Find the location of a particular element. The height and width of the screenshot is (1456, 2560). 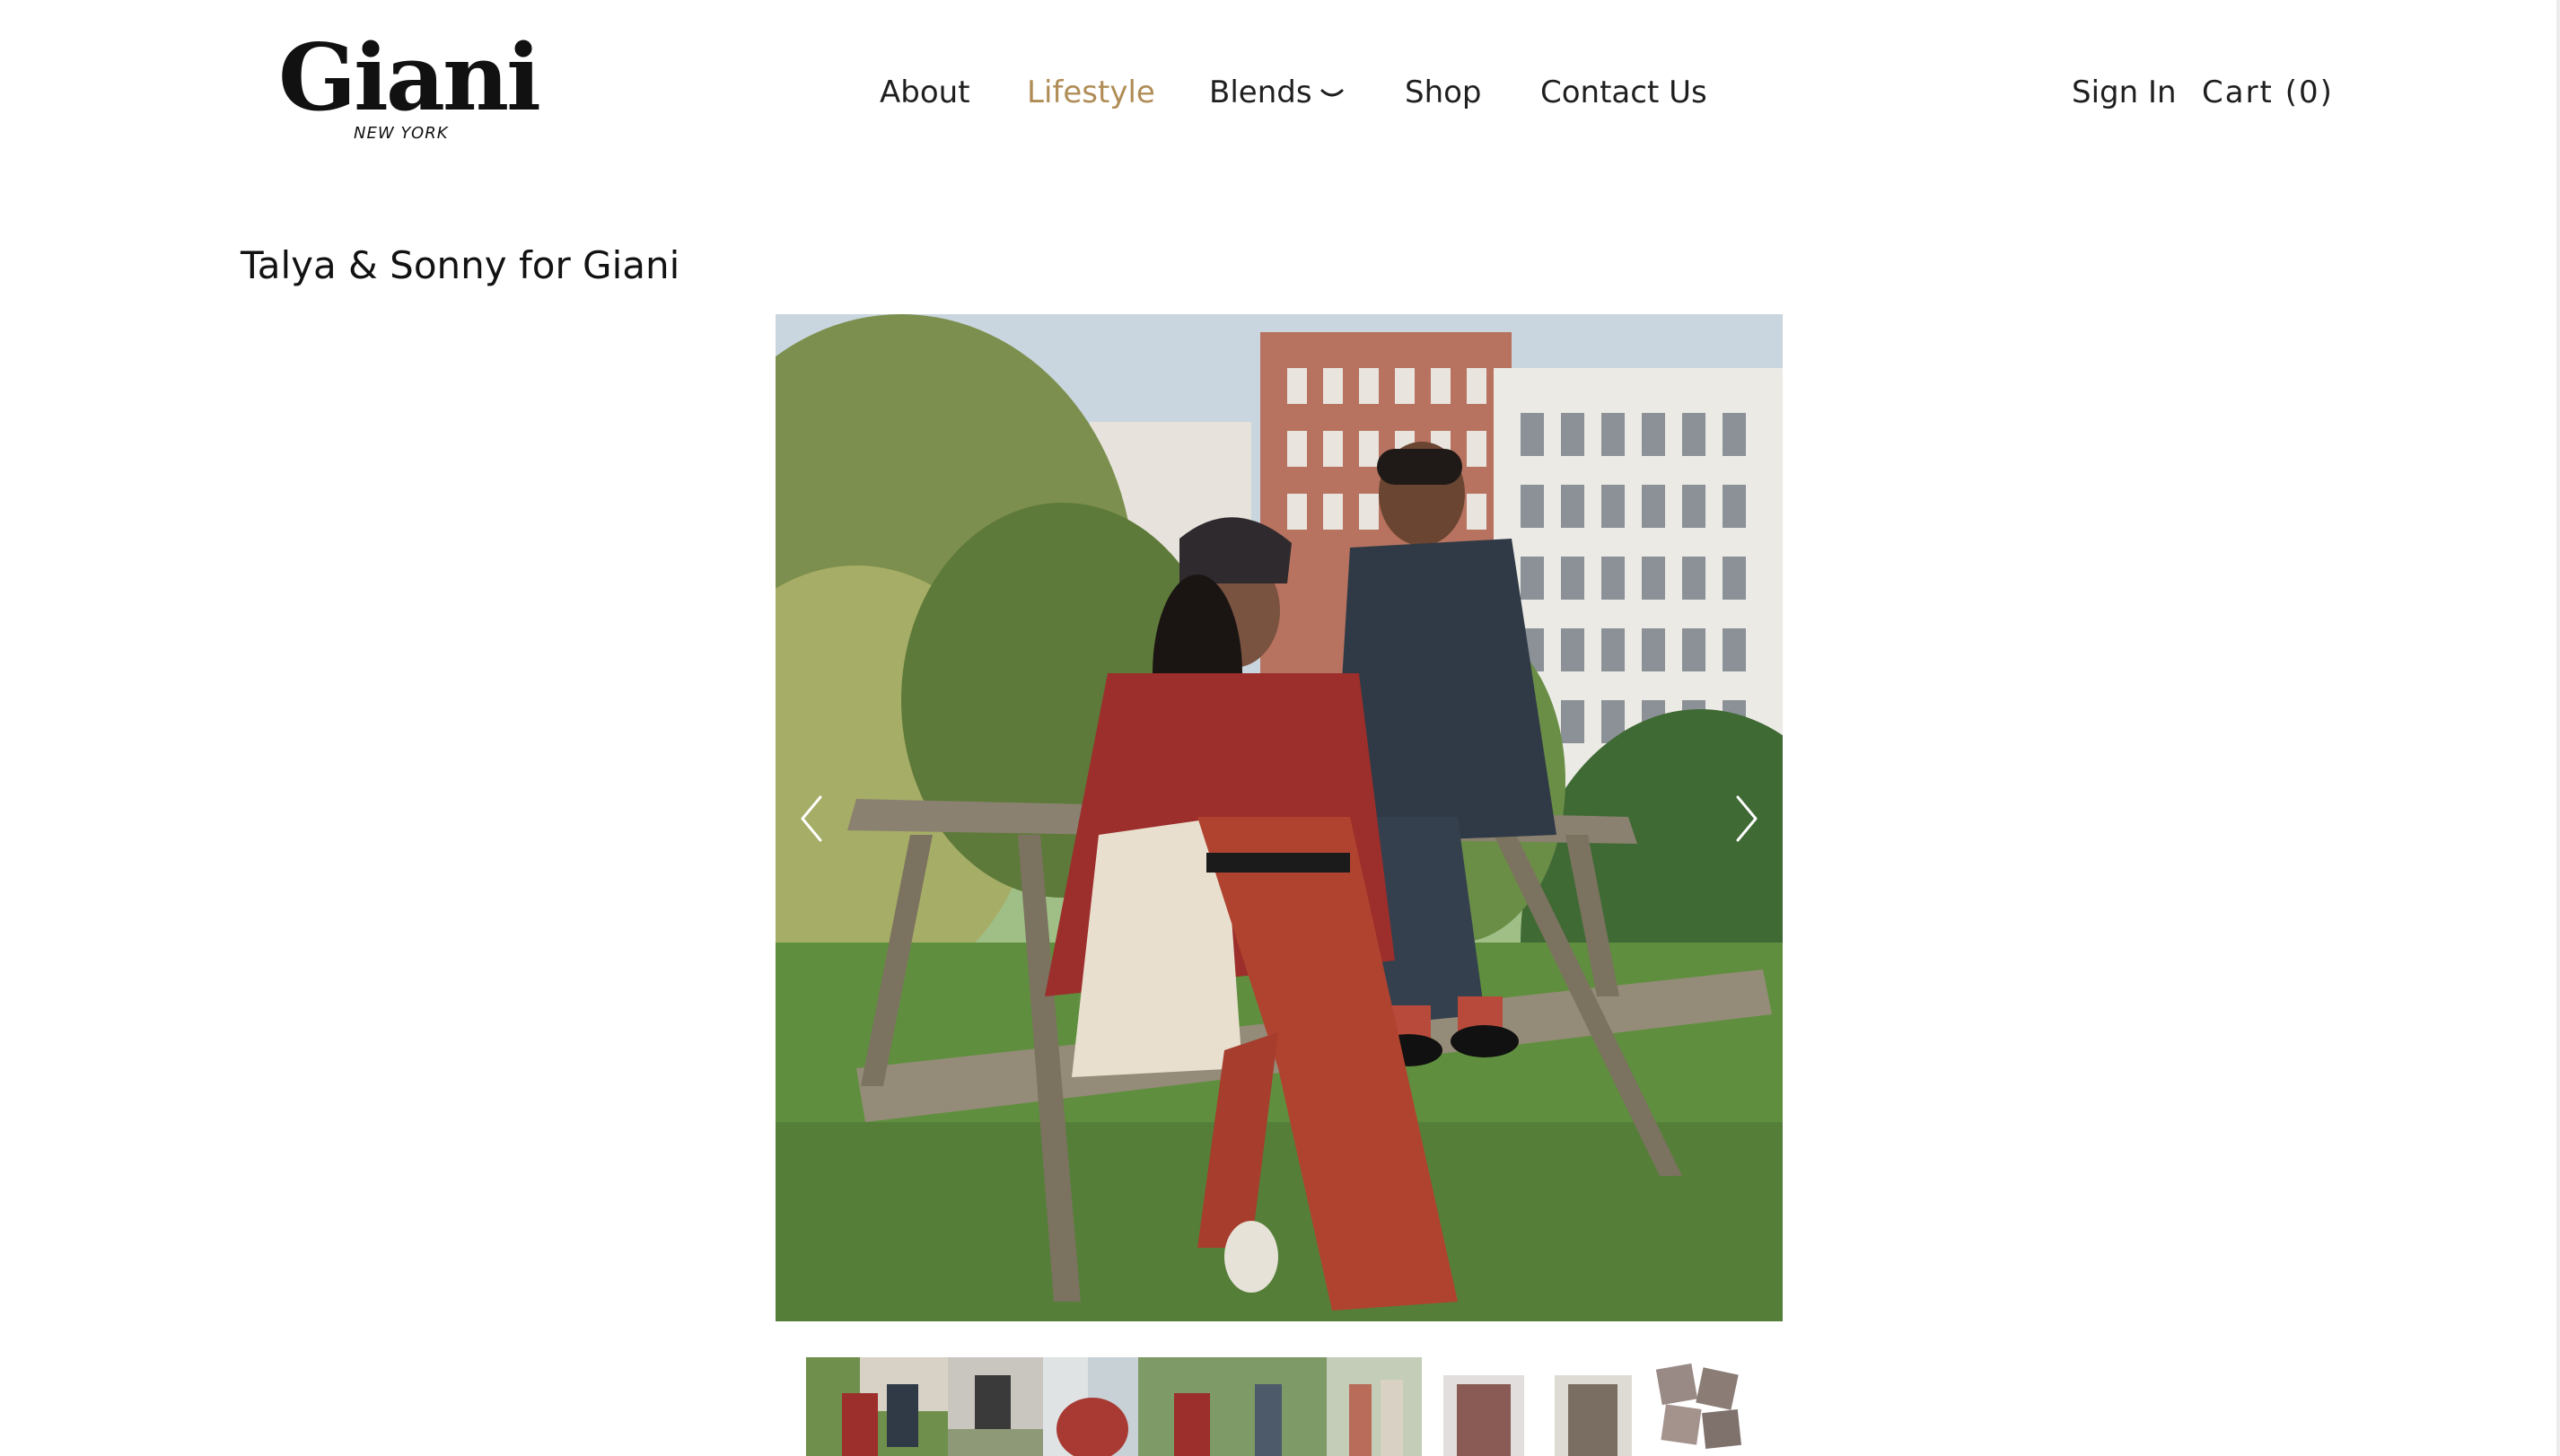

chevron-down-icon is located at coordinates (1332, 92).